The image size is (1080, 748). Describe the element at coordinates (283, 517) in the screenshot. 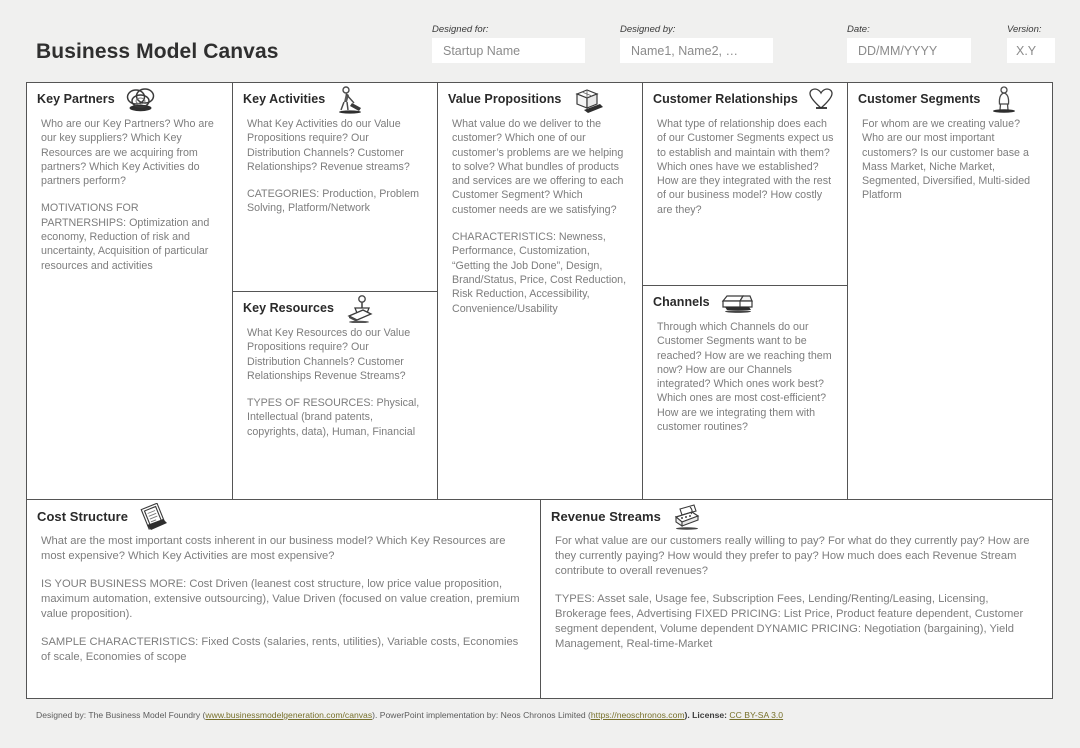

I see `block-header-cost-structure: Cost Structure` at that location.